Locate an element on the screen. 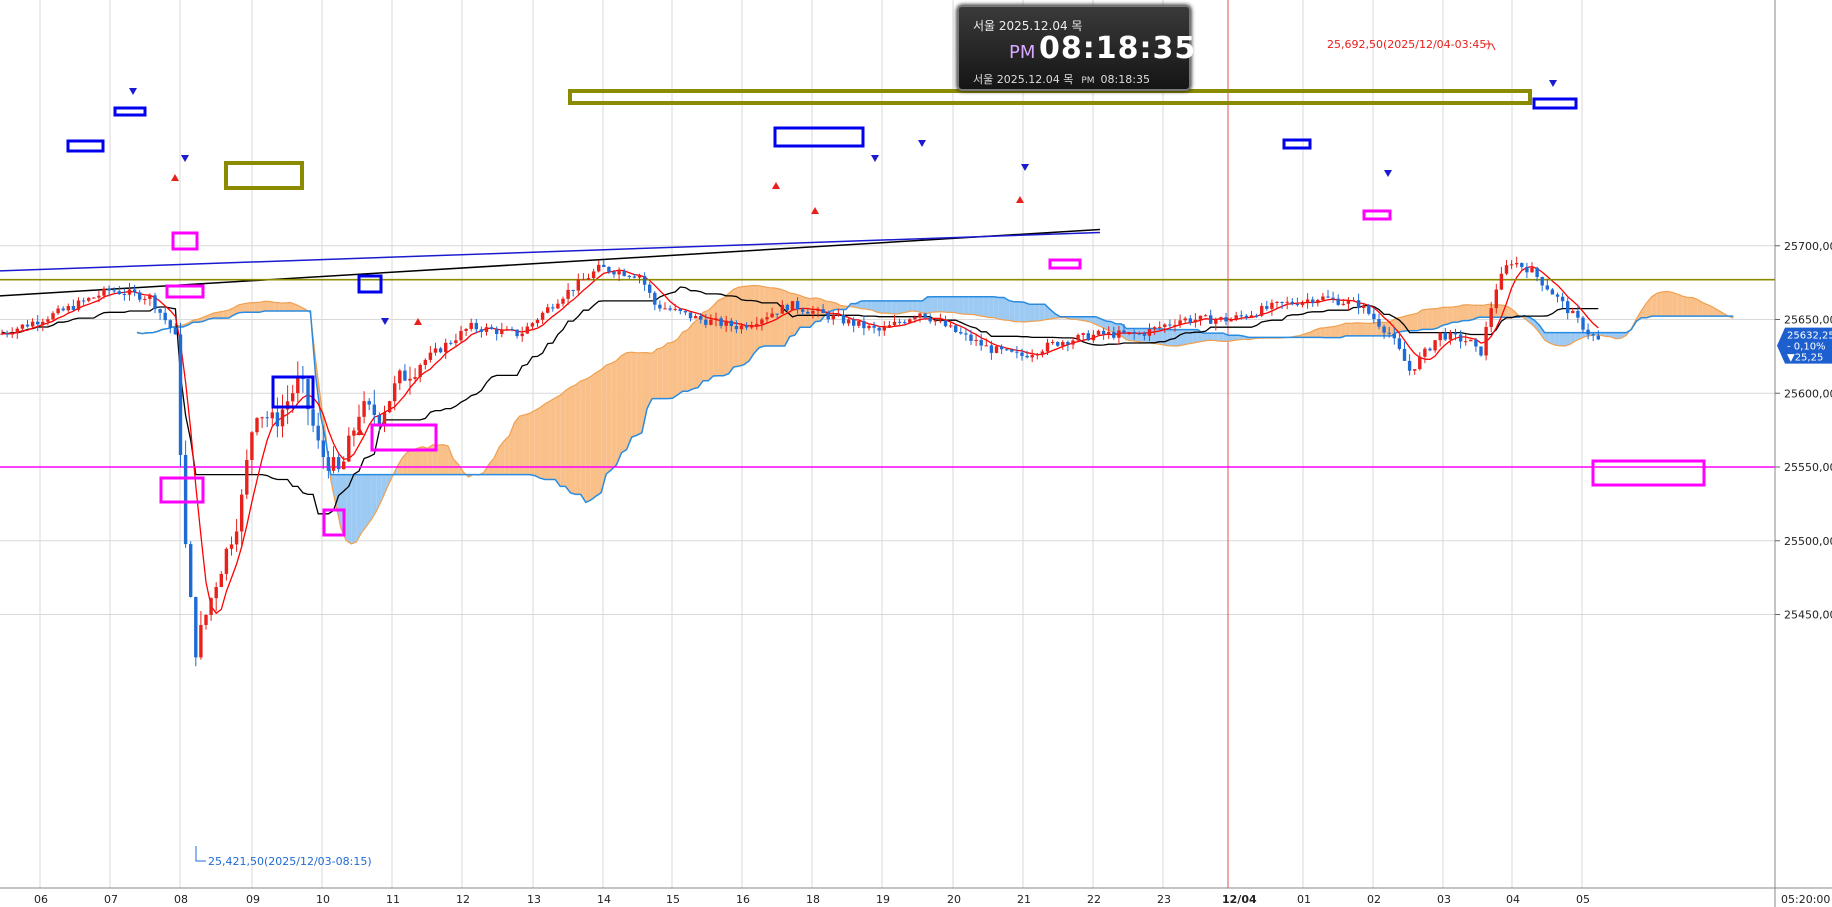 The width and height of the screenshot is (1832, 907). x-tick-label: 08 is located at coordinates (181, 899).